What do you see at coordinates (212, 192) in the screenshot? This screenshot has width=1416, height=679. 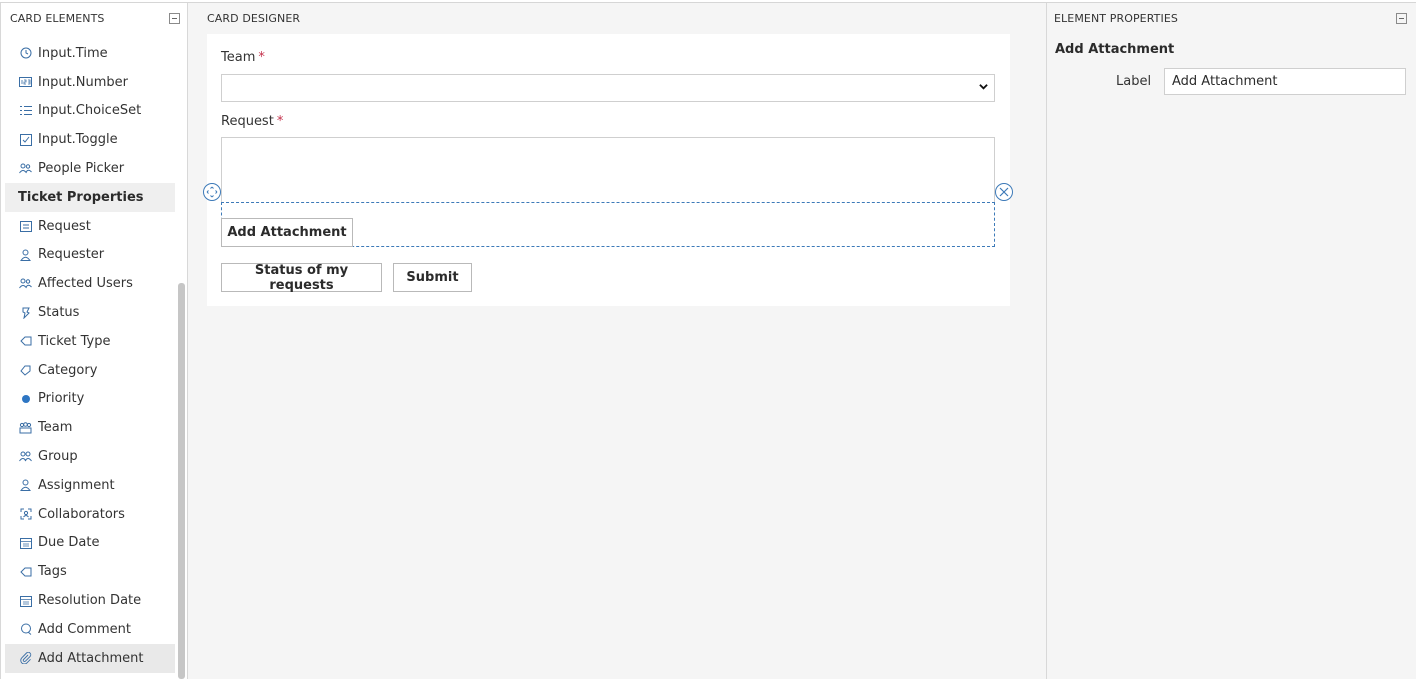 I see `move-handle-icon` at bounding box center [212, 192].